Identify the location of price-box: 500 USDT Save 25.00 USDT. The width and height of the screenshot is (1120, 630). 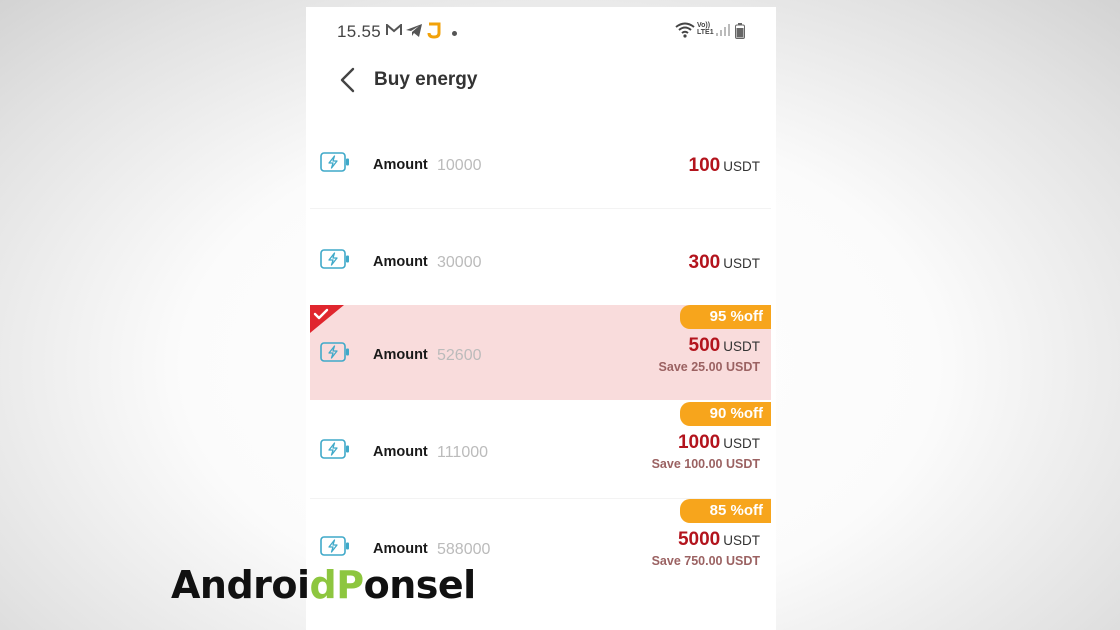
(709, 354).